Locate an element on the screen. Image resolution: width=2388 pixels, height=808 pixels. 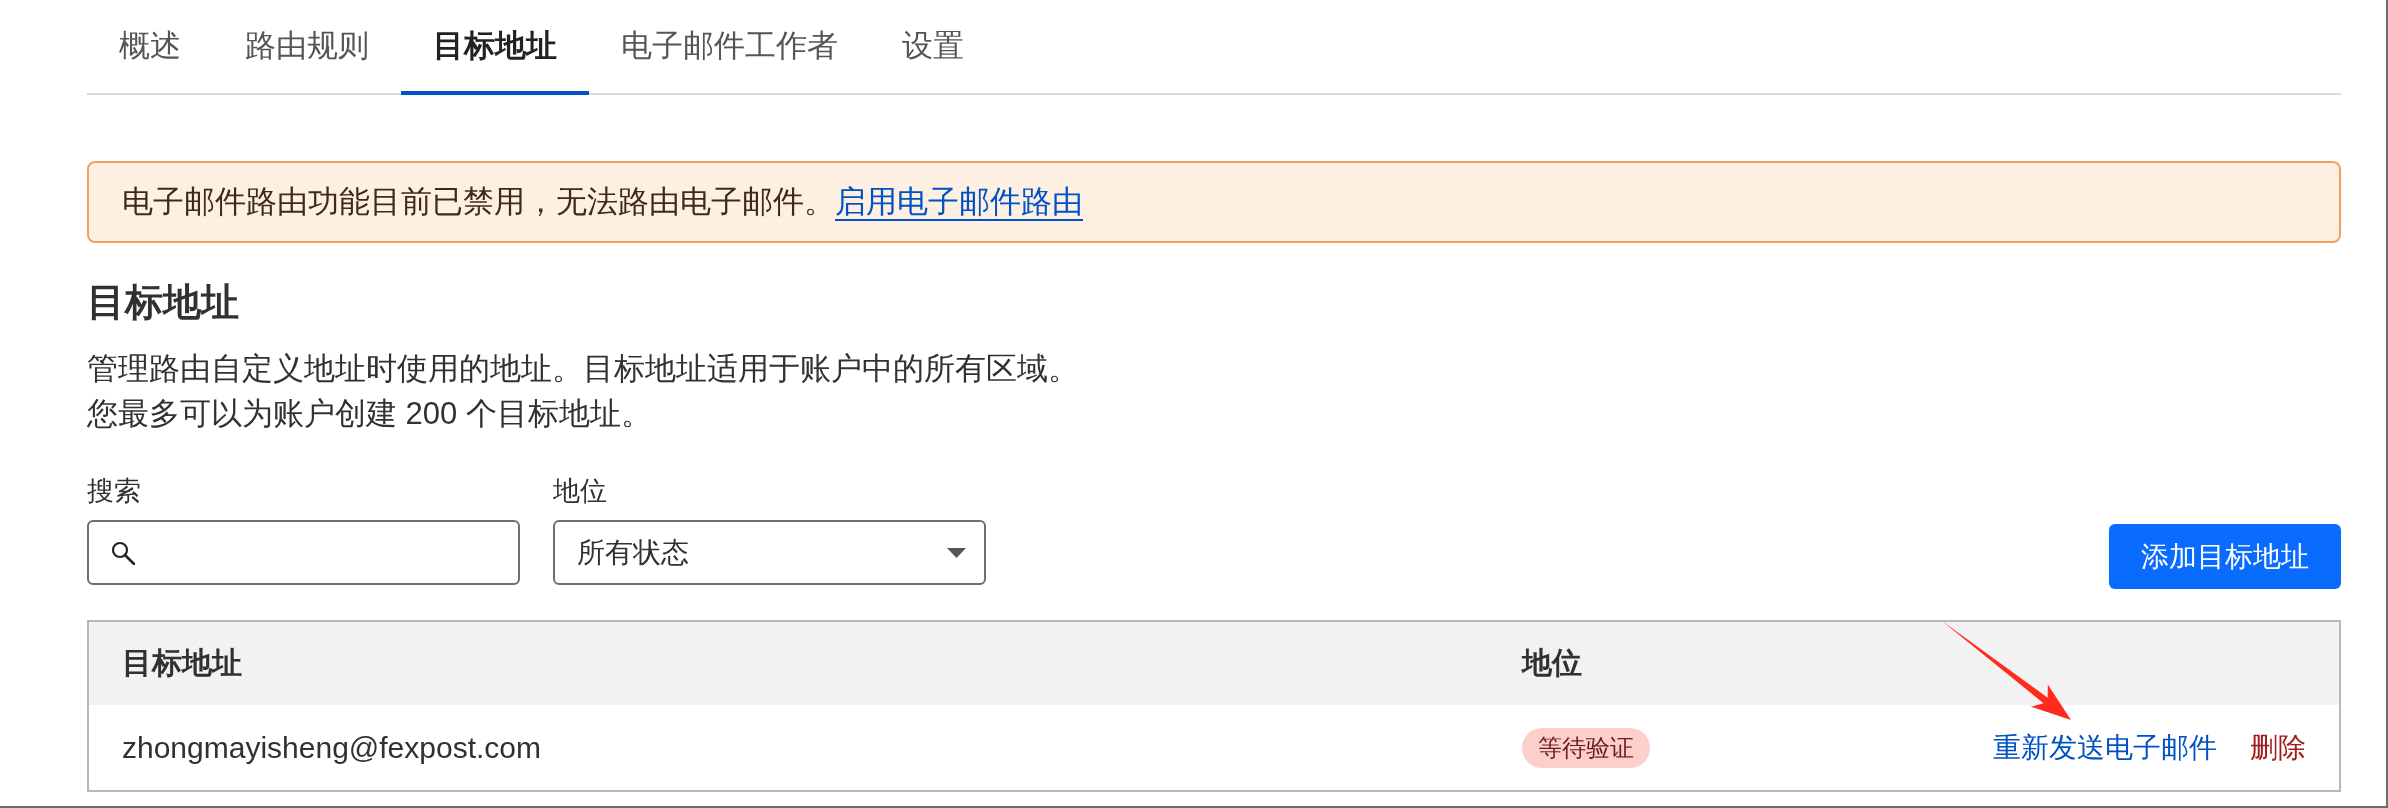
add-address-button: 添加目标地址 is located at coordinates (2225, 556).